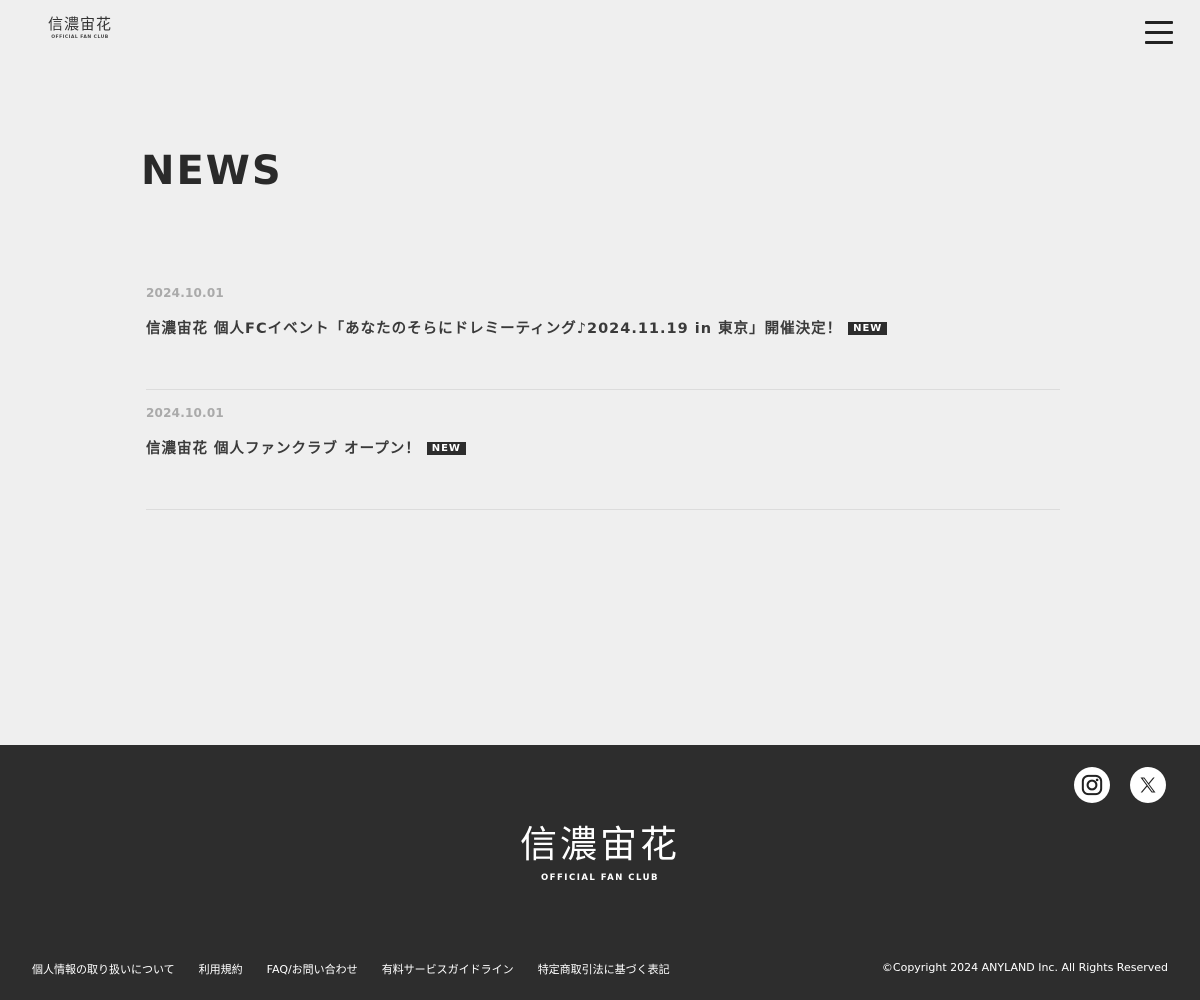 The image size is (1200, 1000). What do you see at coordinates (448, 969) in the screenshot?
I see `footer-link-guidelines: 有料サービスガイドライン` at bounding box center [448, 969].